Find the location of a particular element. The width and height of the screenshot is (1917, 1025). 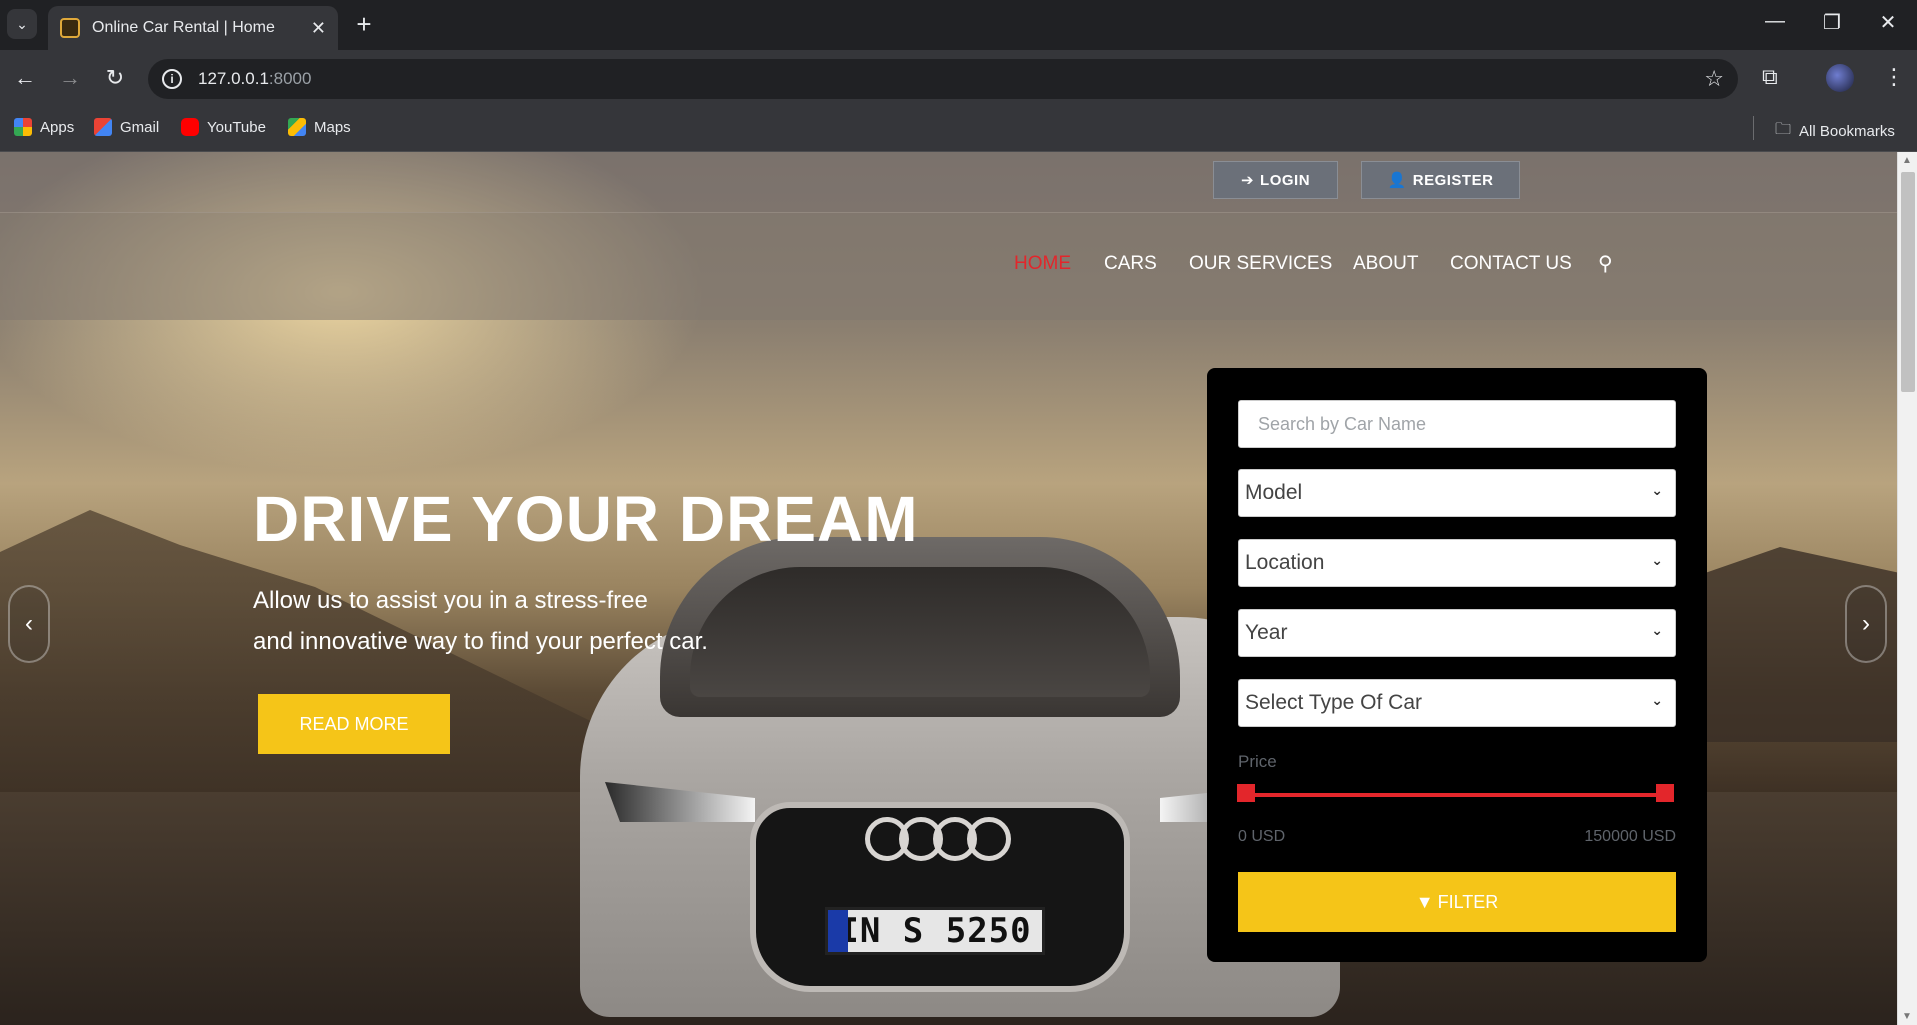

car-type-select: Select Type Of Car ⌄ is located at coordinates (1457, 703).